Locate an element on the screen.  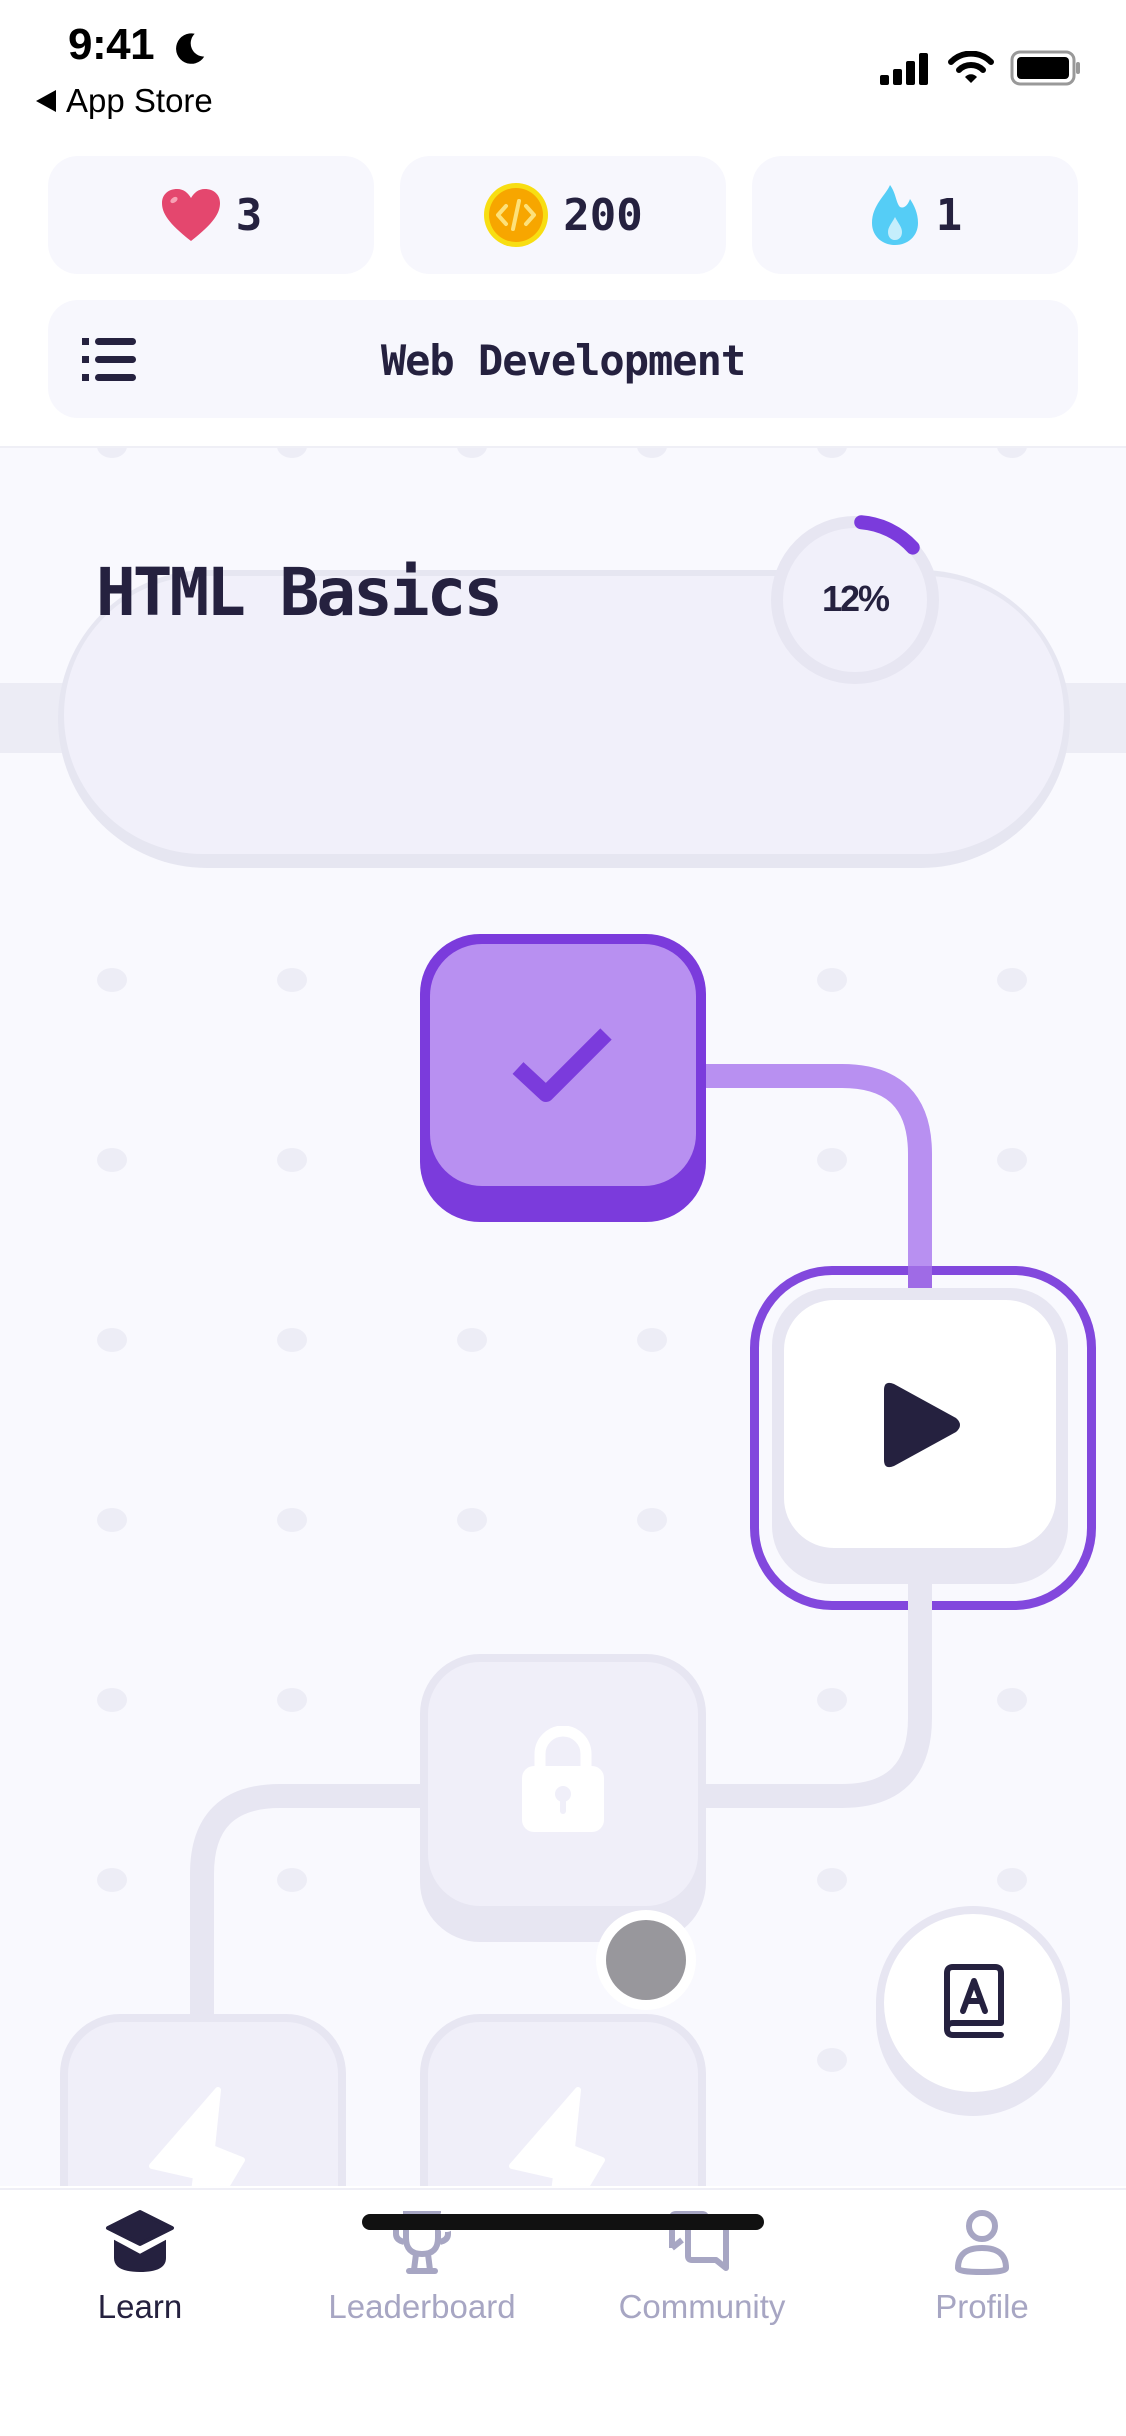
lesson-node-locked is located at coordinates (563, 1798).